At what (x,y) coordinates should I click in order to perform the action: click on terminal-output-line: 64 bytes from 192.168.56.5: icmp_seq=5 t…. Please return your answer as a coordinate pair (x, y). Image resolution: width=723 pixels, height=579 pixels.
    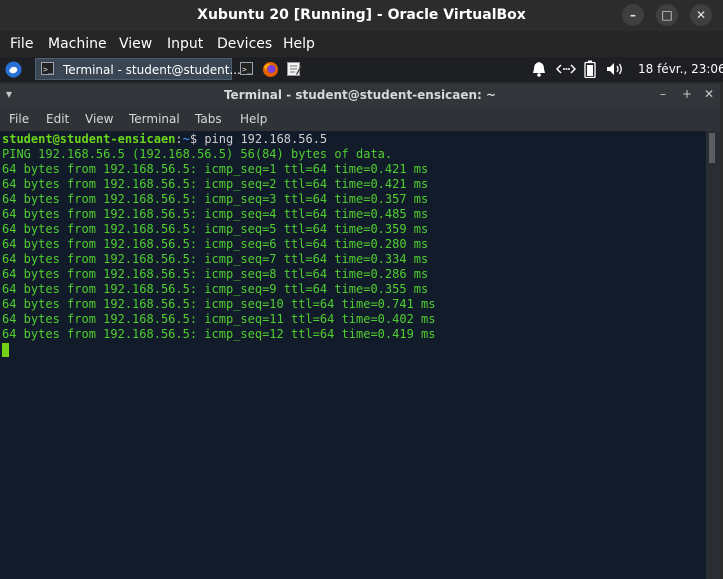
    Looking at the image, I should click on (215, 229).